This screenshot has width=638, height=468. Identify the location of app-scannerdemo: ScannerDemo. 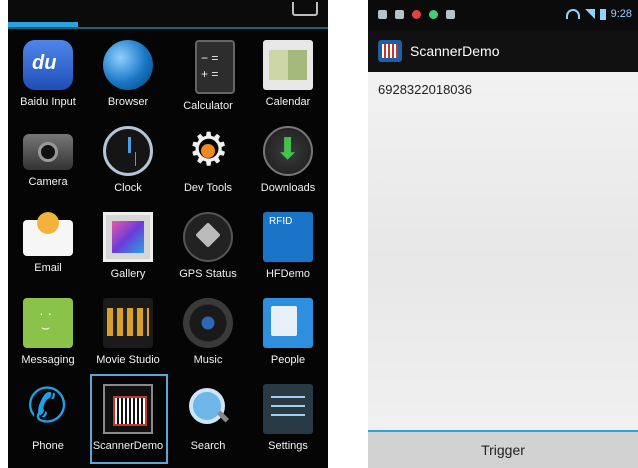
(128, 419).